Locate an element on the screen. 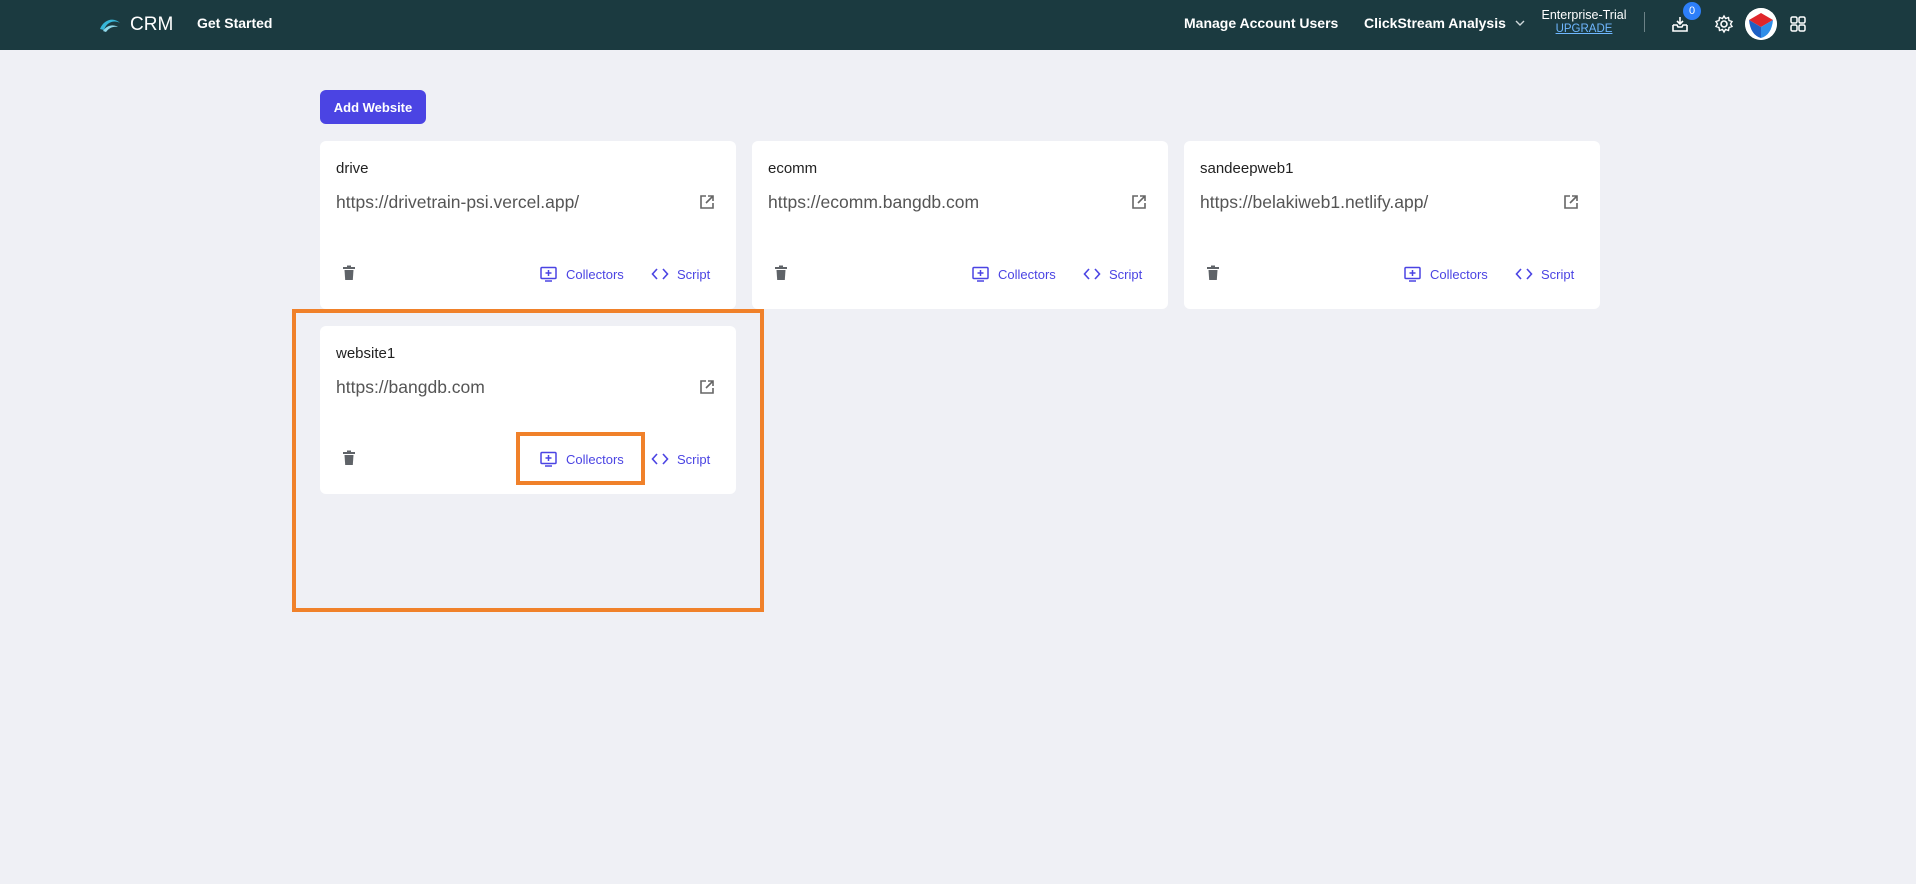  user-avatar is located at coordinates (1761, 24).